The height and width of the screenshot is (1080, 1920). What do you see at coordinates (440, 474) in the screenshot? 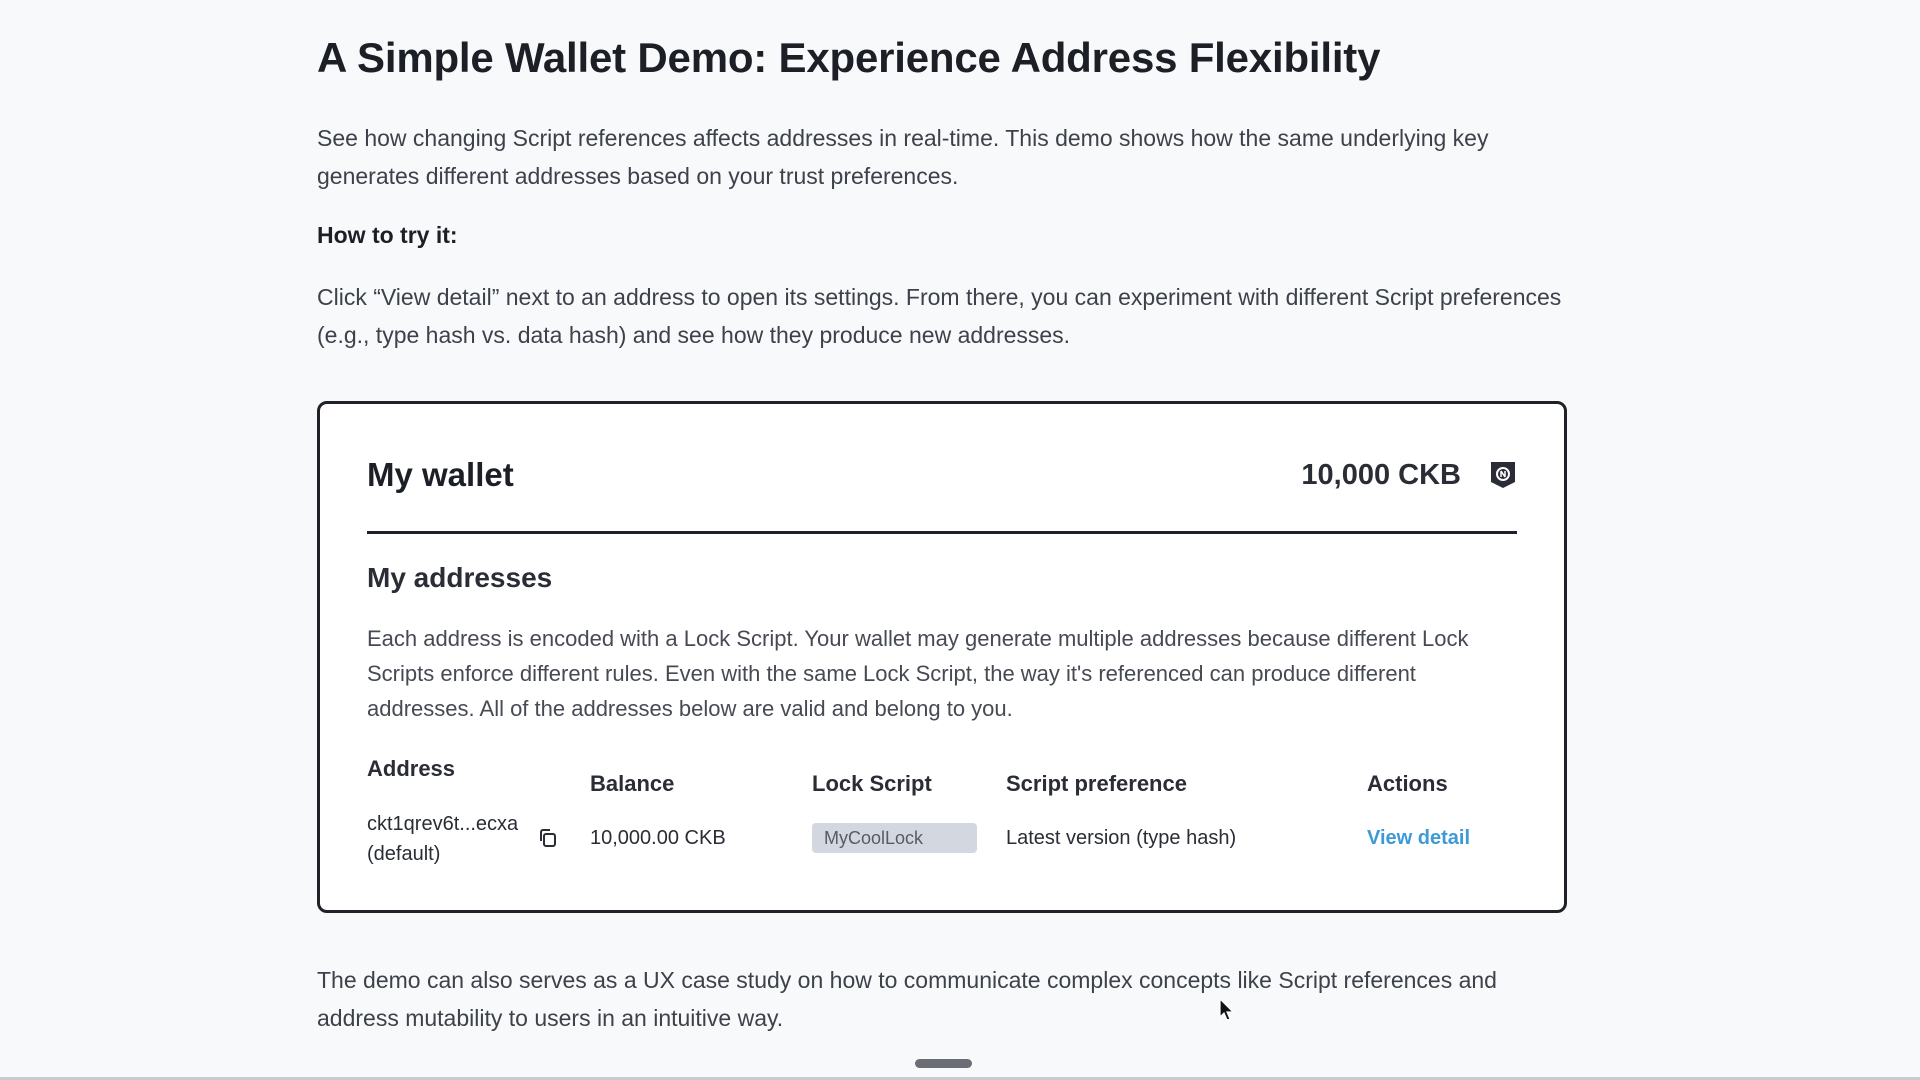
I see `wallet-title: My wallet` at bounding box center [440, 474].